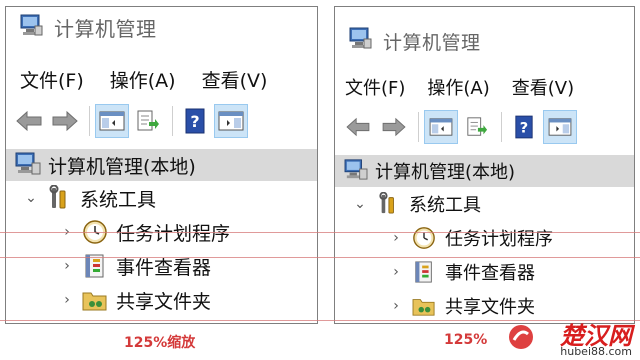  I want to click on tree-item-task-scheduler: › 任务计划程序, so click(484, 238).